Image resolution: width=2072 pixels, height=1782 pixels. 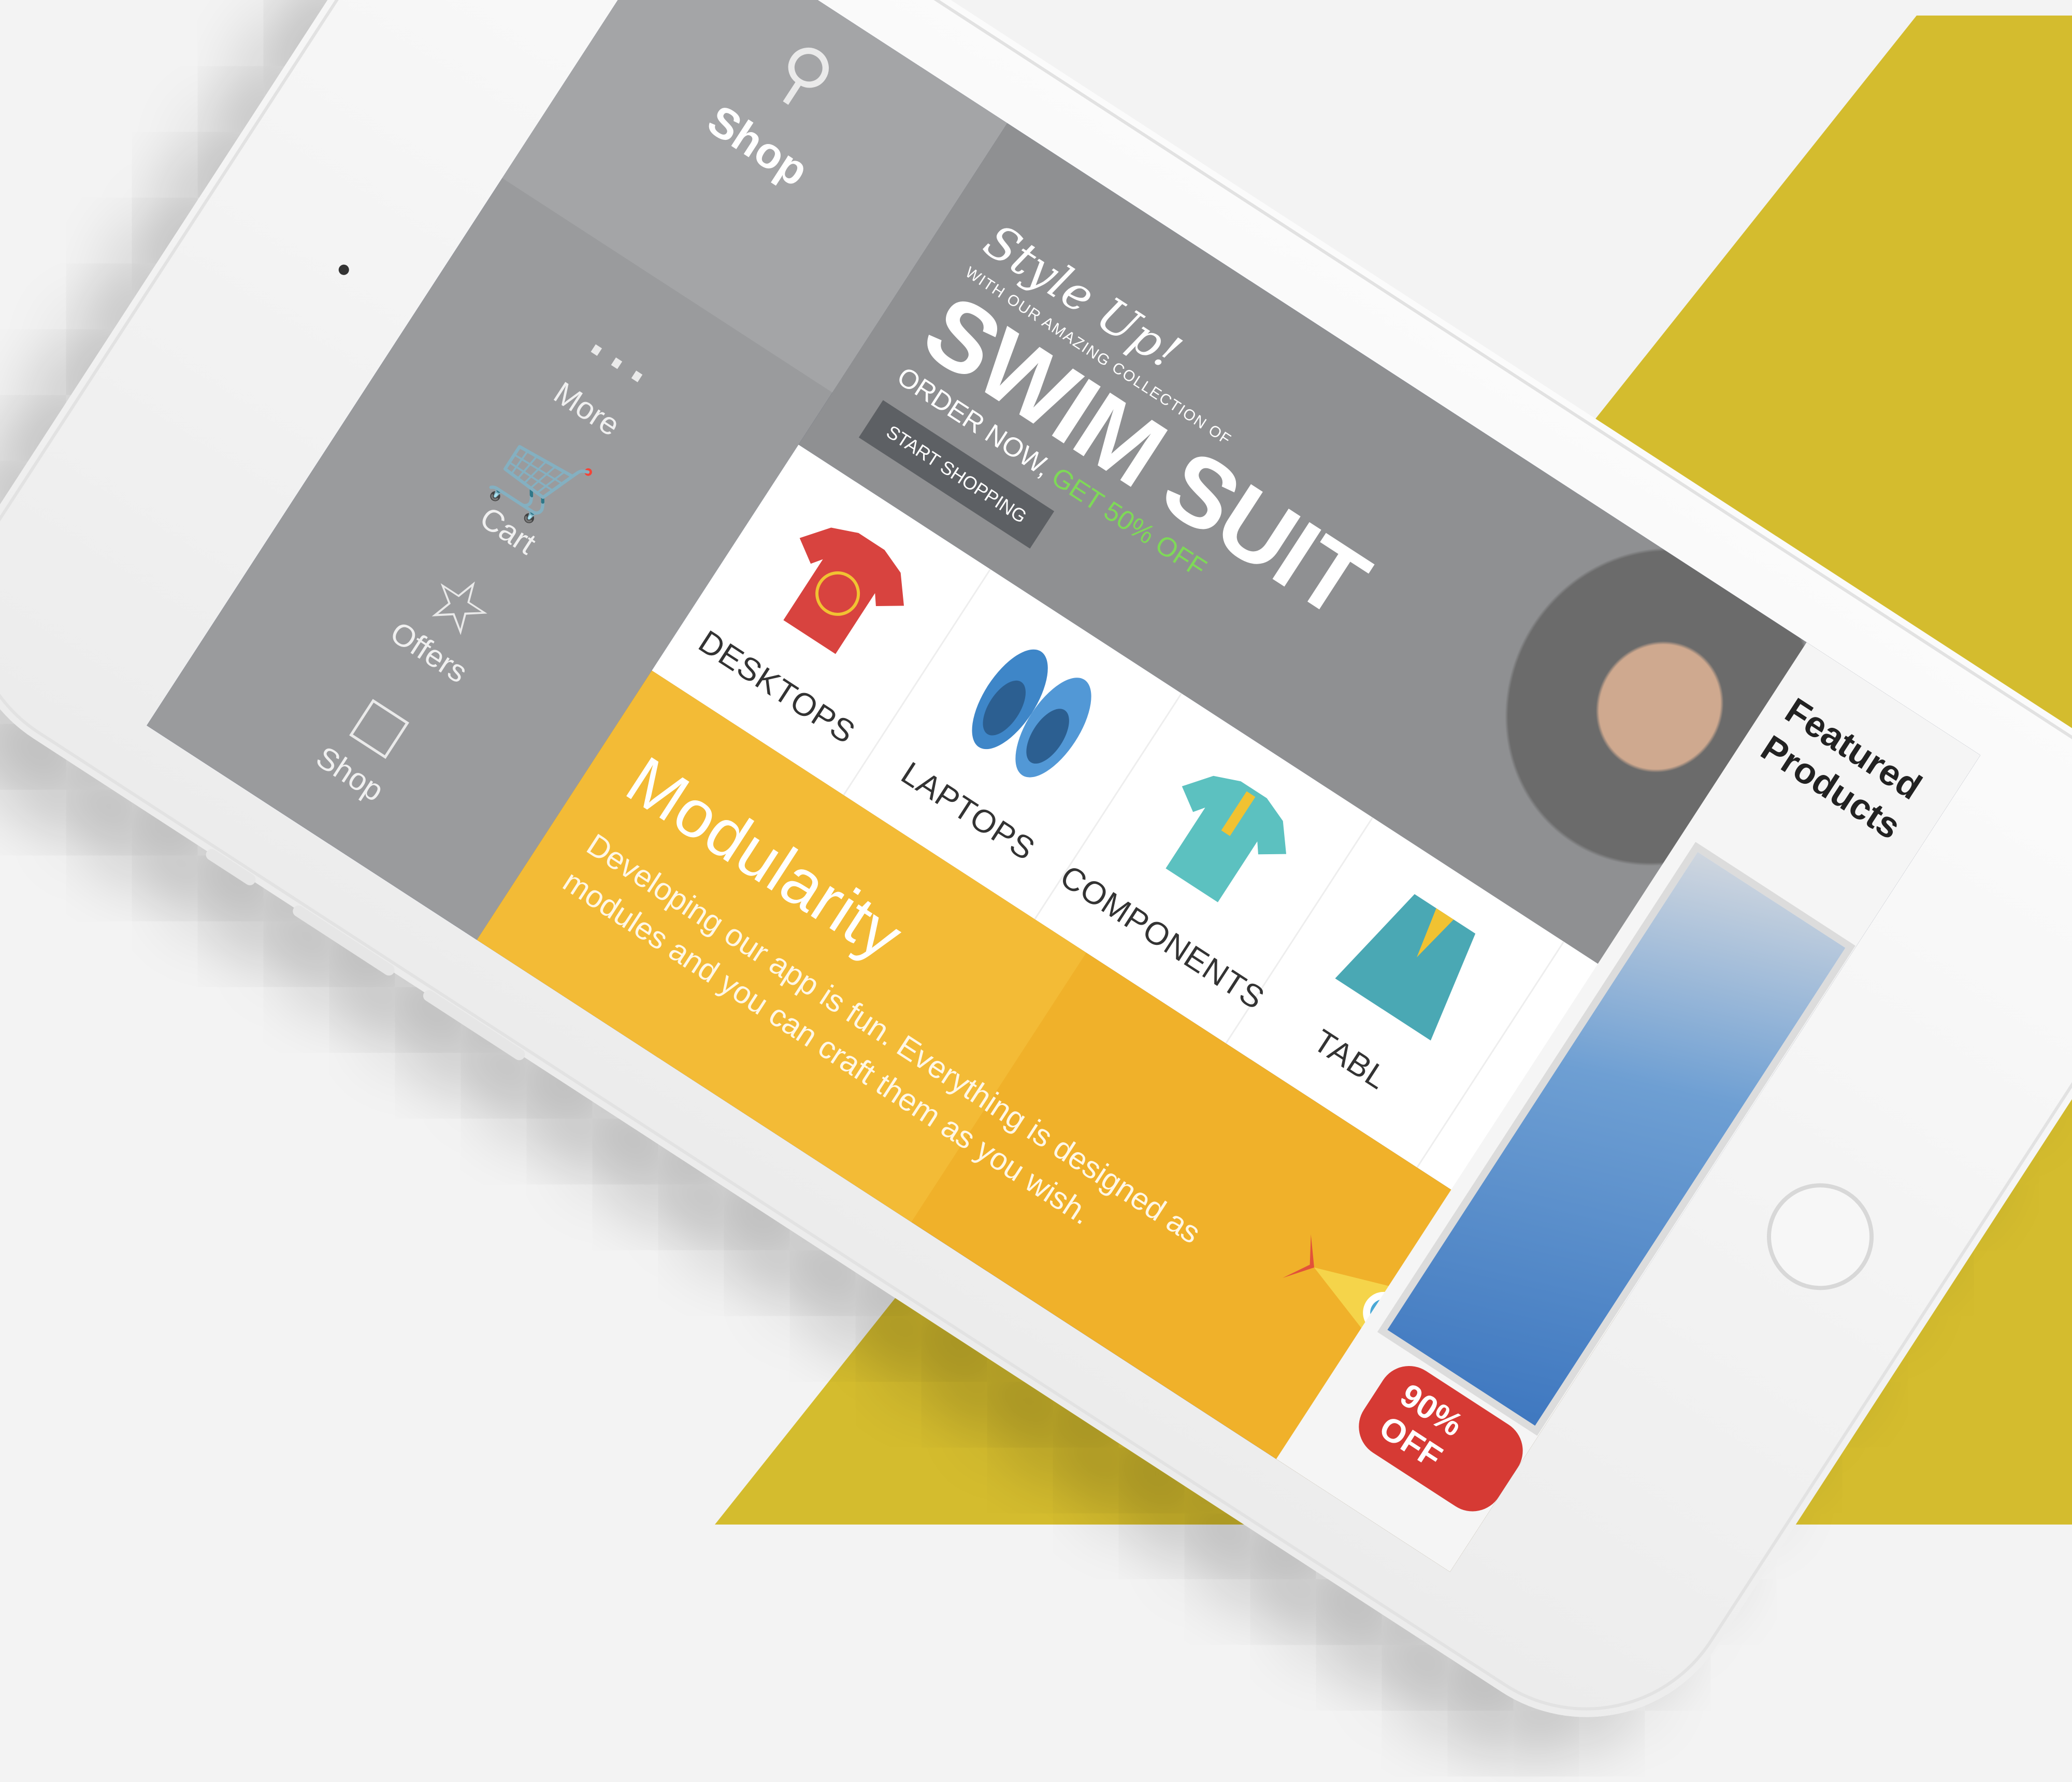 What do you see at coordinates (1031, 713) in the screenshot?
I see `blue-shoes-icon` at bounding box center [1031, 713].